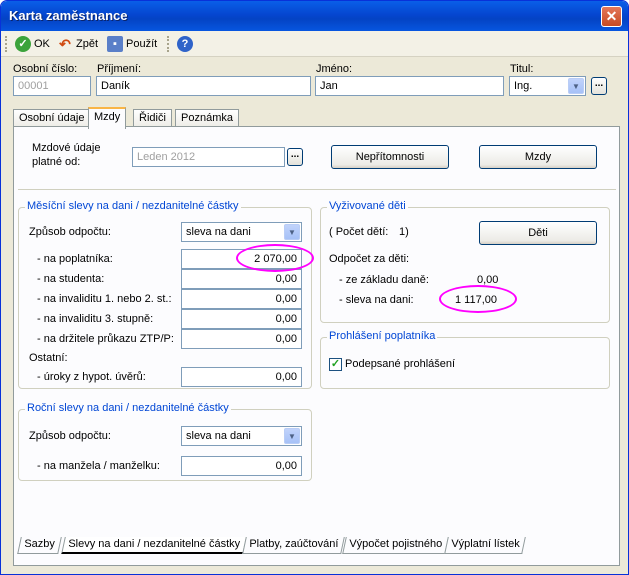 The image size is (629, 575). I want to click on tab-vyplatni-label: Výplatní lístek, so click(485, 544).